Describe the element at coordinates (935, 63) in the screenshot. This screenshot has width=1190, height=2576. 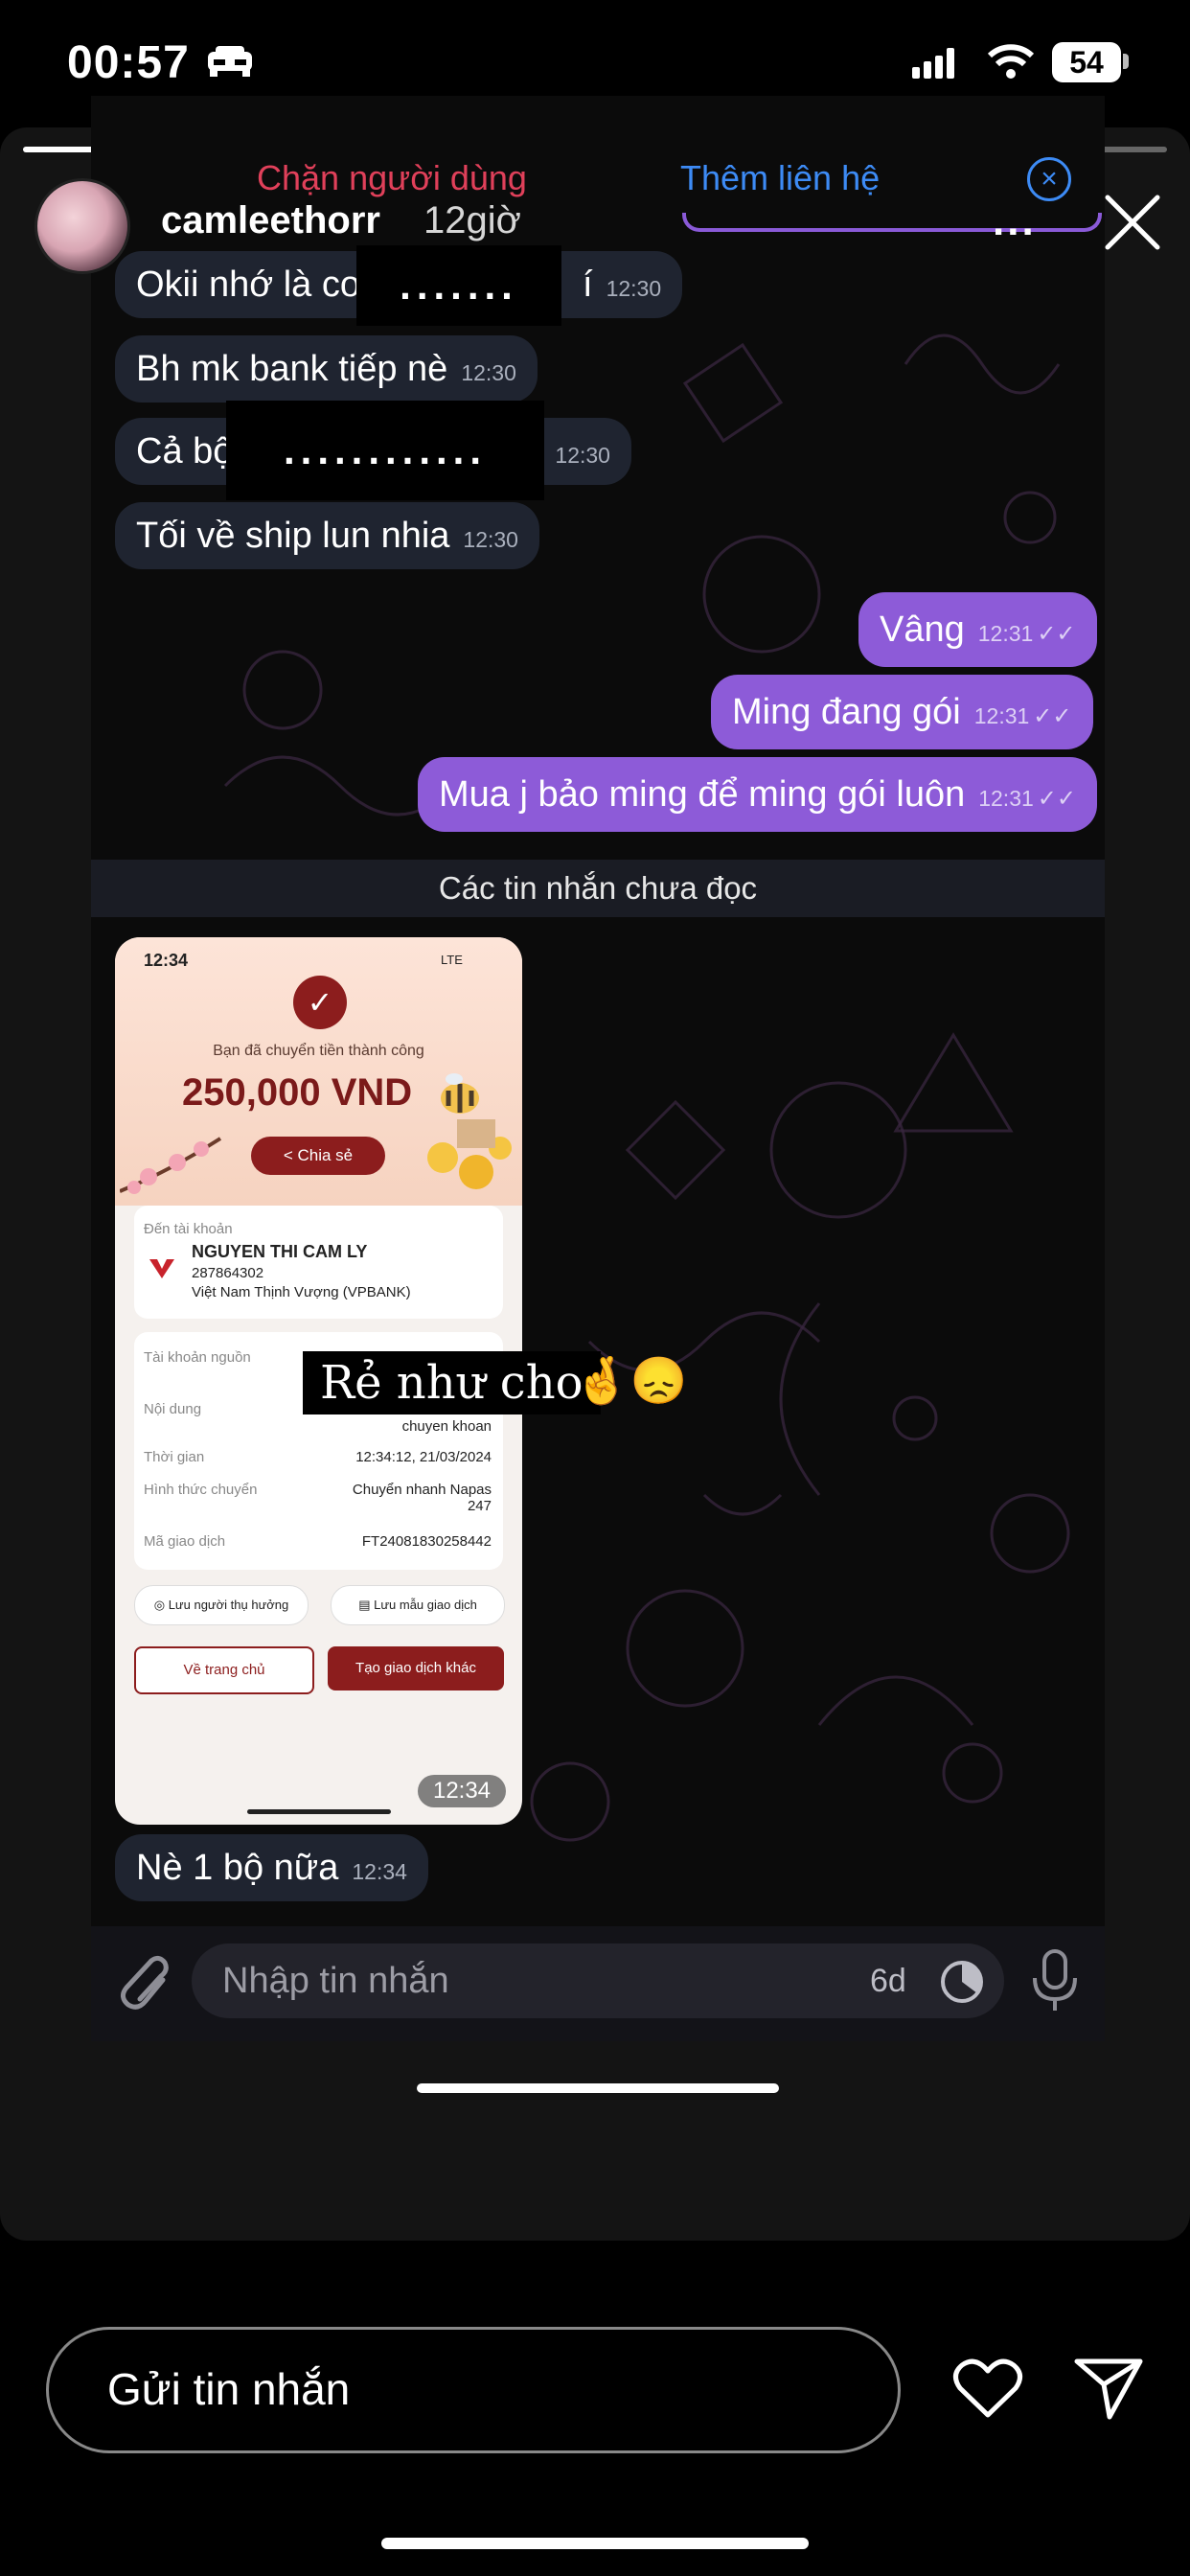
I see `cellular-signal-icon` at that location.